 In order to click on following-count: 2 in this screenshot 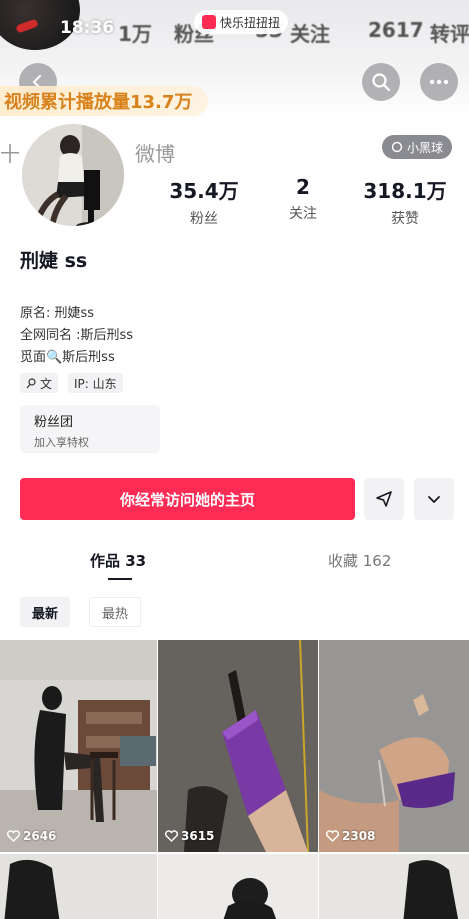, I will do `click(303, 187)`.